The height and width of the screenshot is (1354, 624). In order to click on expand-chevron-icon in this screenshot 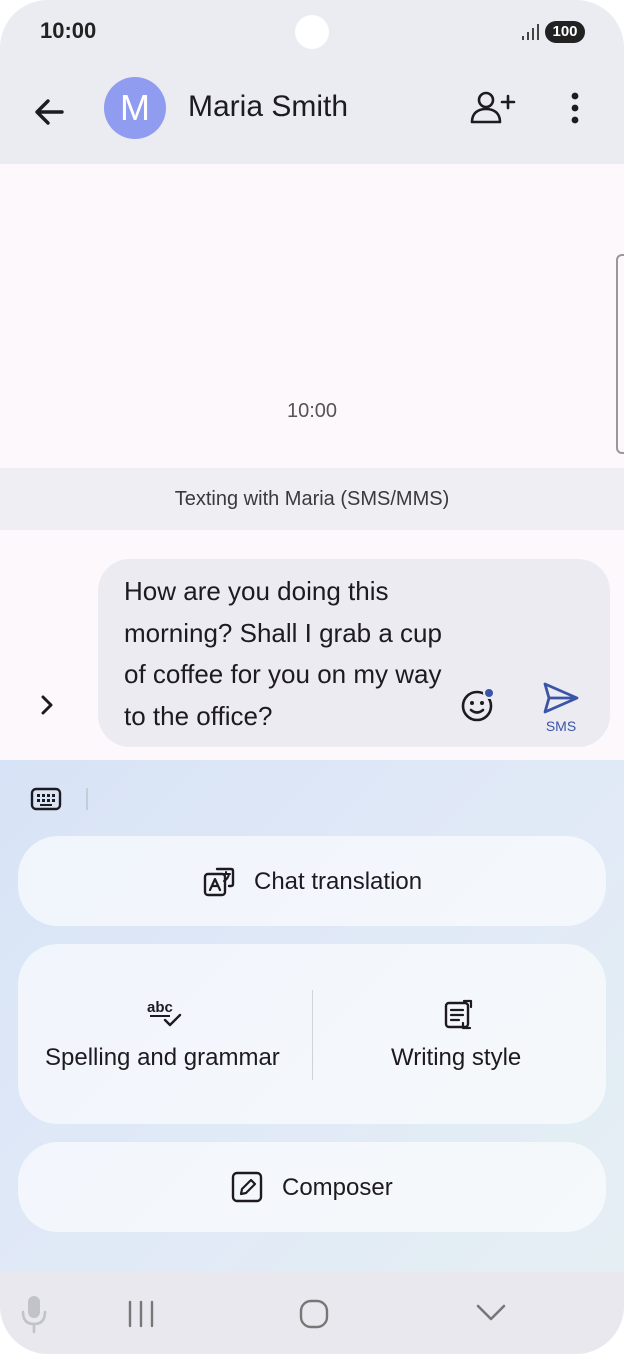, I will do `click(47, 705)`.